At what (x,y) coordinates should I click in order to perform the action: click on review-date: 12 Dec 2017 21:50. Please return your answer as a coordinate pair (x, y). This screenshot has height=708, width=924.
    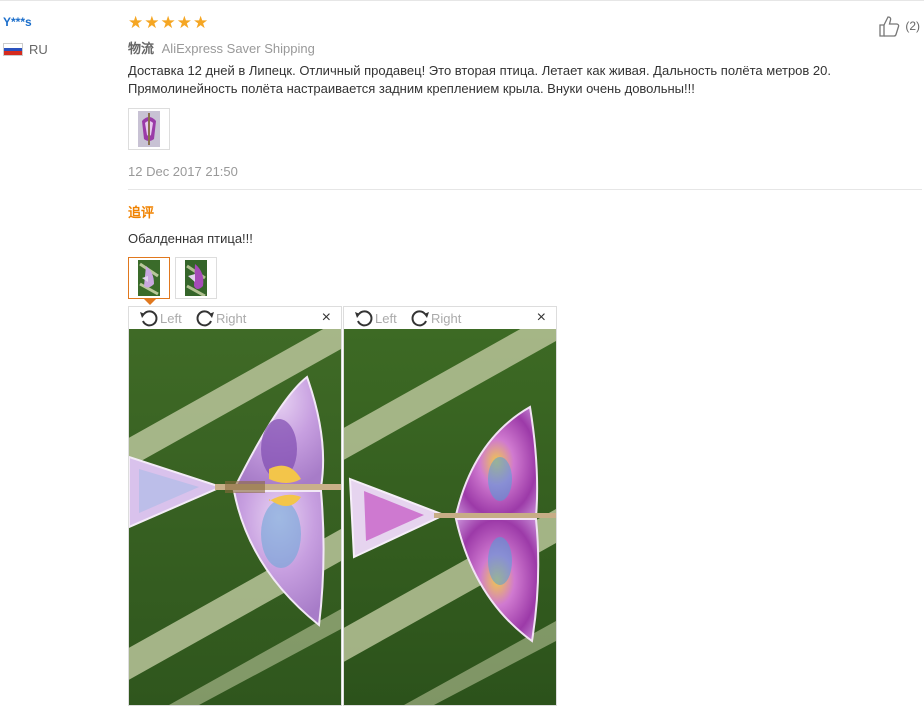
    Looking at the image, I should click on (183, 171).